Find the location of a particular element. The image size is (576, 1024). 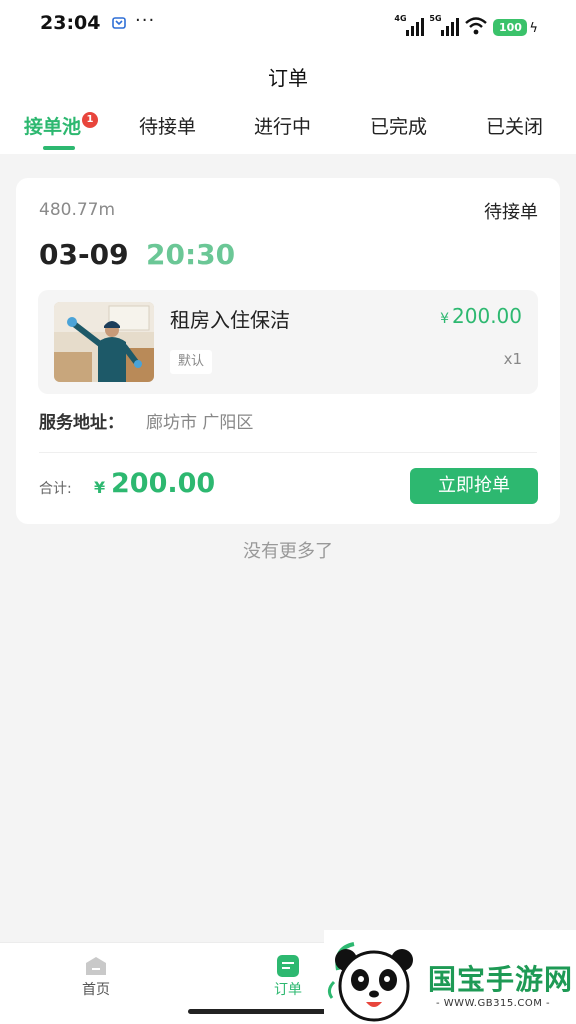

divider is located at coordinates (288, 452).